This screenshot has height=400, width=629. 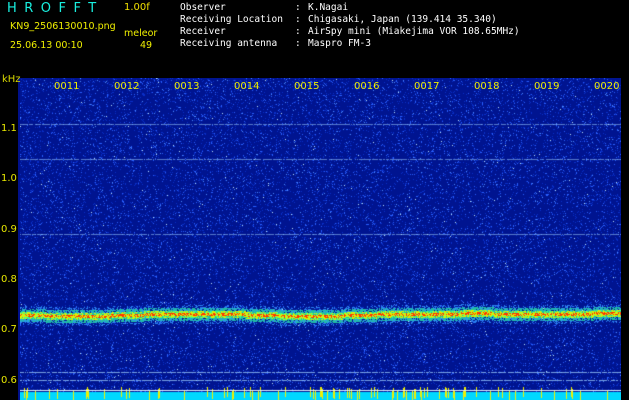 I want to click on y-tick-label: 1.1, so click(x=9, y=128).